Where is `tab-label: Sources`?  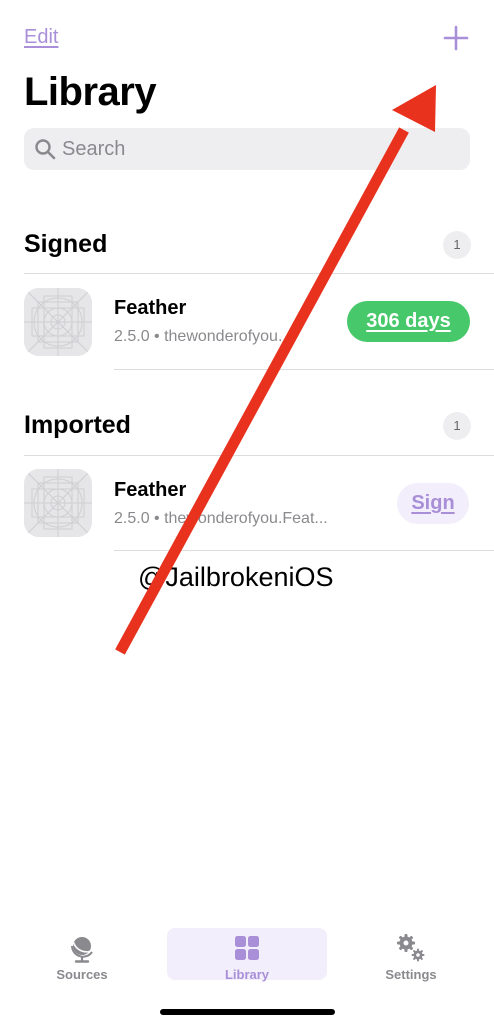
tab-label: Sources is located at coordinates (82, 974).